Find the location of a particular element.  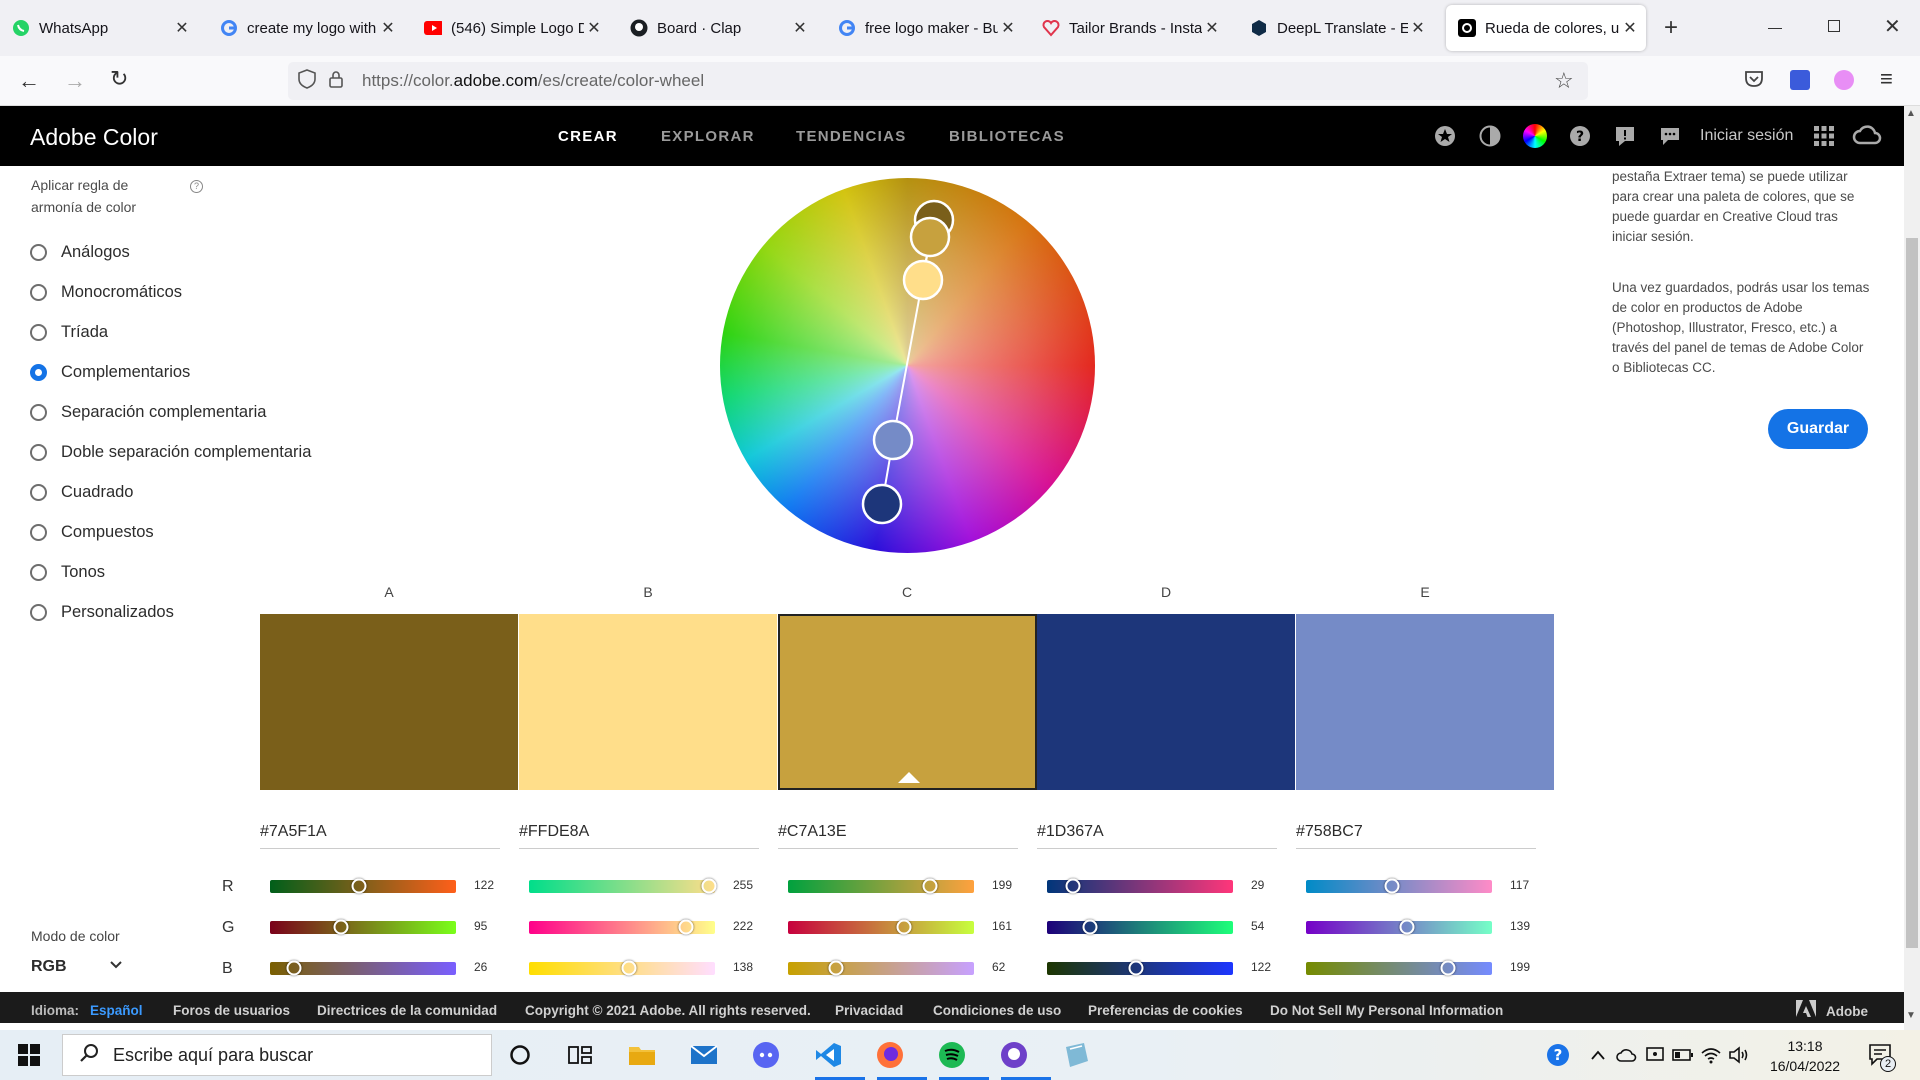

wifi-icon is located at coordinates (1711, 1055).